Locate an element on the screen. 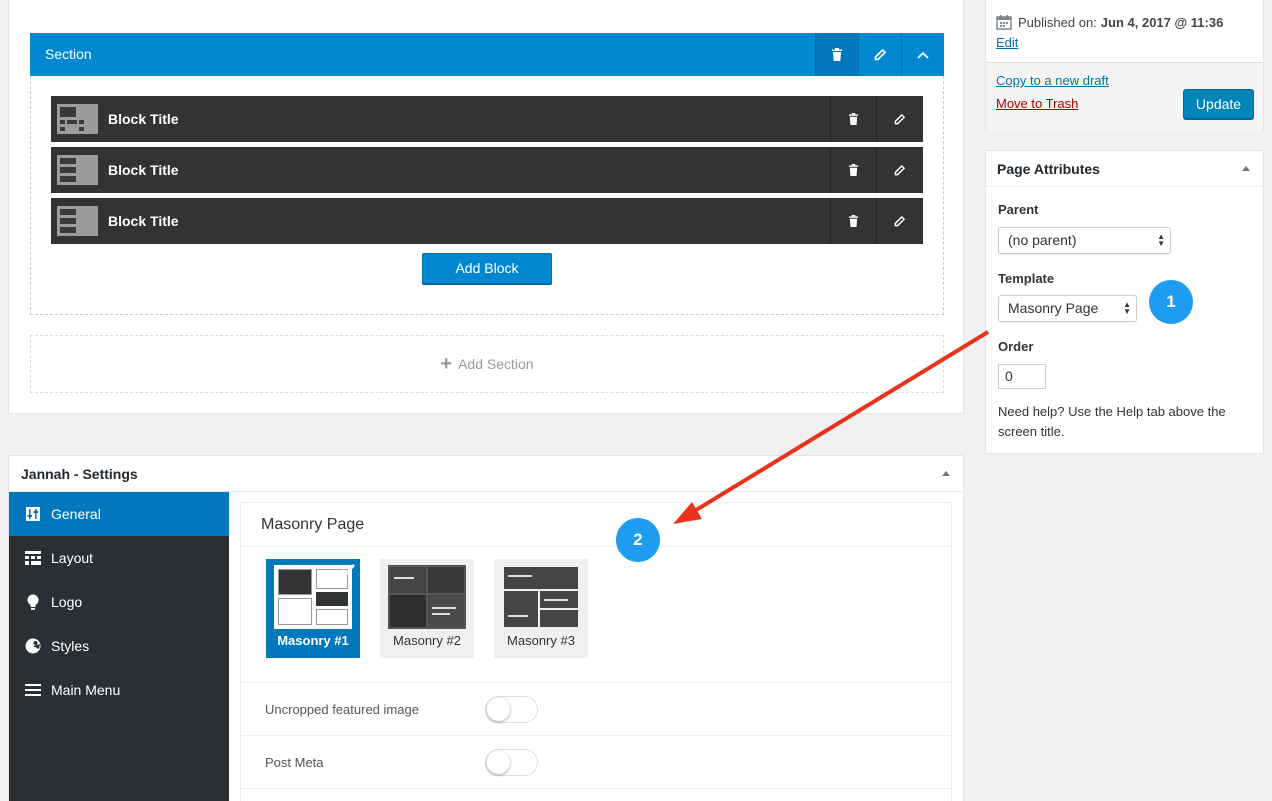 Image resolution: width=1272 pixels, height=801 pixels. uncropped-image-toggle is located at coordinates (511, 709).